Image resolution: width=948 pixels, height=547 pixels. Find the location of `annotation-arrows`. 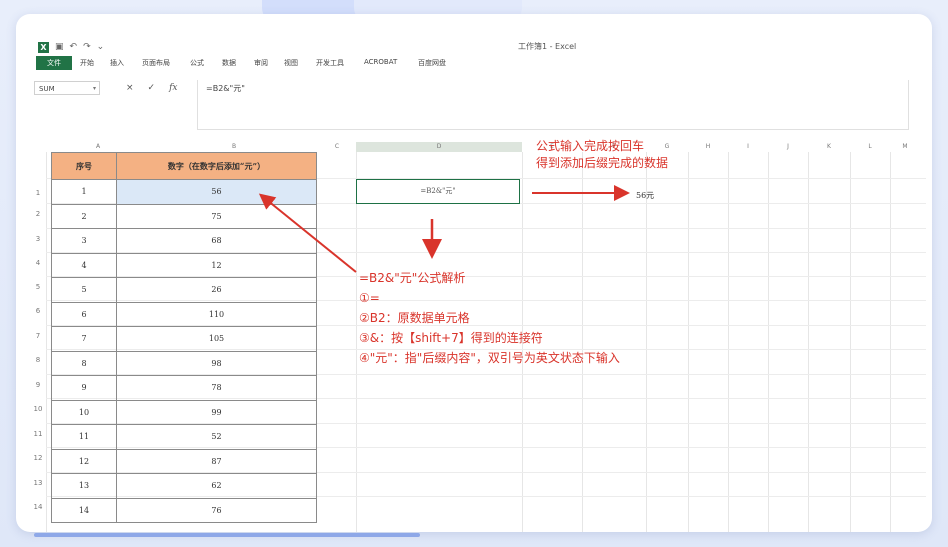

annotation-arrows is located at coordinates (444, 229).